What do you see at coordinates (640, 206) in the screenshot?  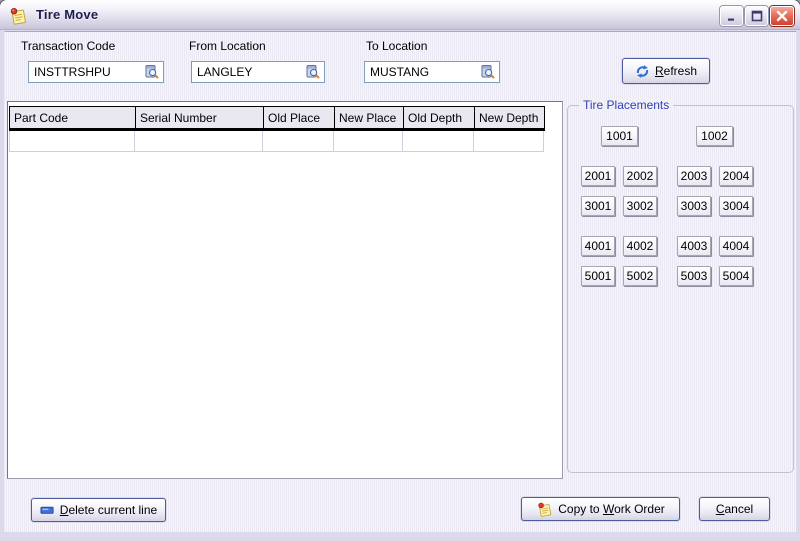 I see `tire-position-3002: 3002` at bounding box center [640, 206].